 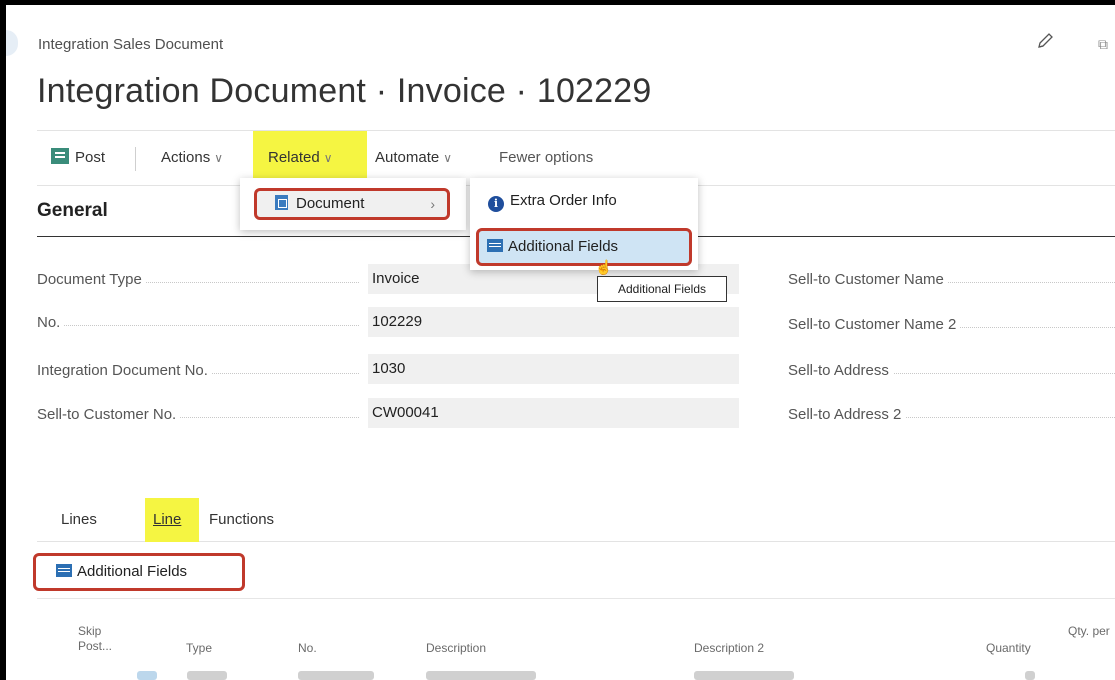 What do you see at coordinates (1103, 44) in the screenshot?
I see `open-new-window-icon: ⧉` at bounding box center [1103, 44].